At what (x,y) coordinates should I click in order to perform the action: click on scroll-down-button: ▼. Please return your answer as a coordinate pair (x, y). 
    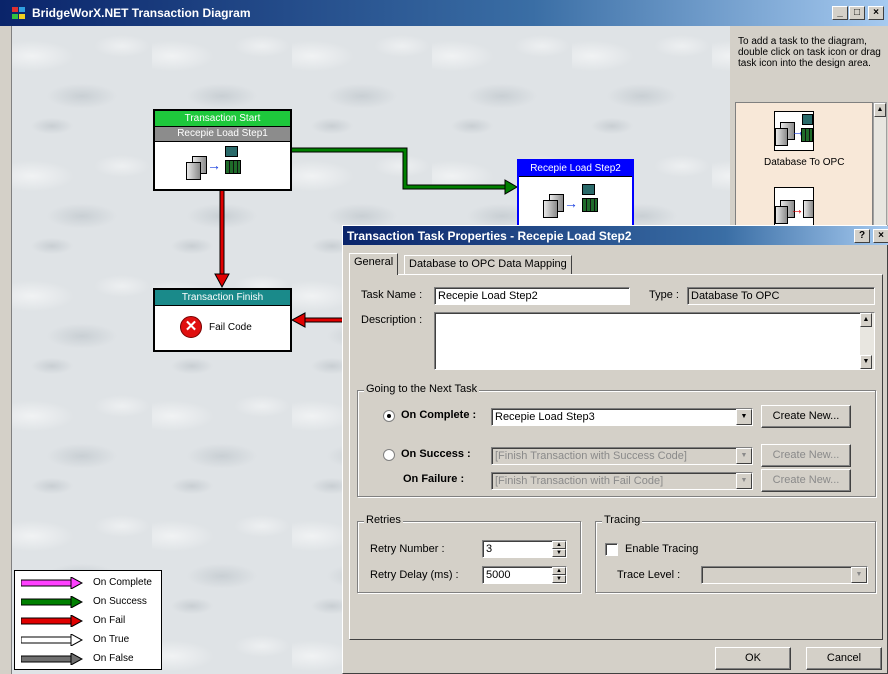
    Looking at the image, I should click on (866, 362).